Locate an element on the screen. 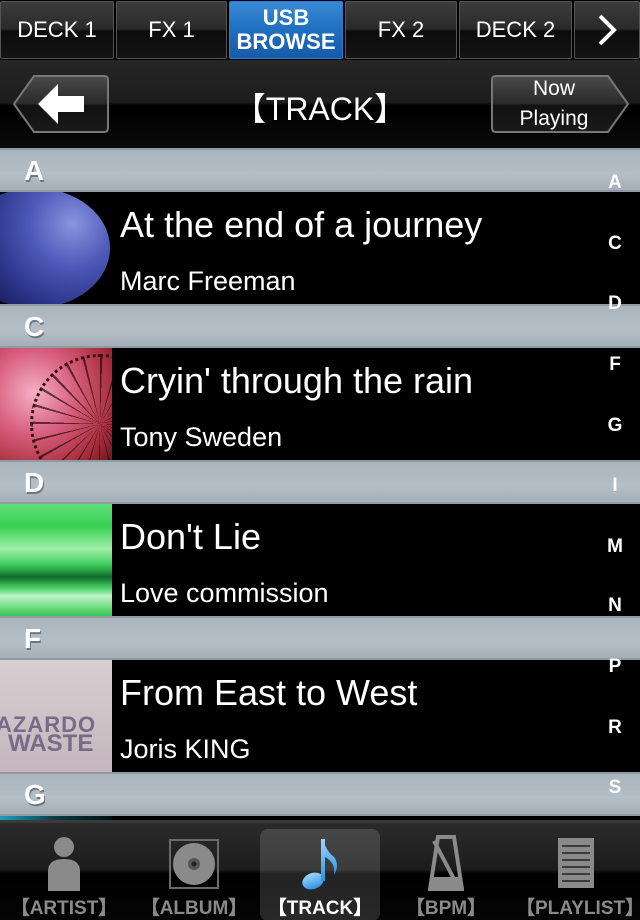 This screenshot has height=920, width=640. chevron-right-icon is located at coordinates (607, 30).